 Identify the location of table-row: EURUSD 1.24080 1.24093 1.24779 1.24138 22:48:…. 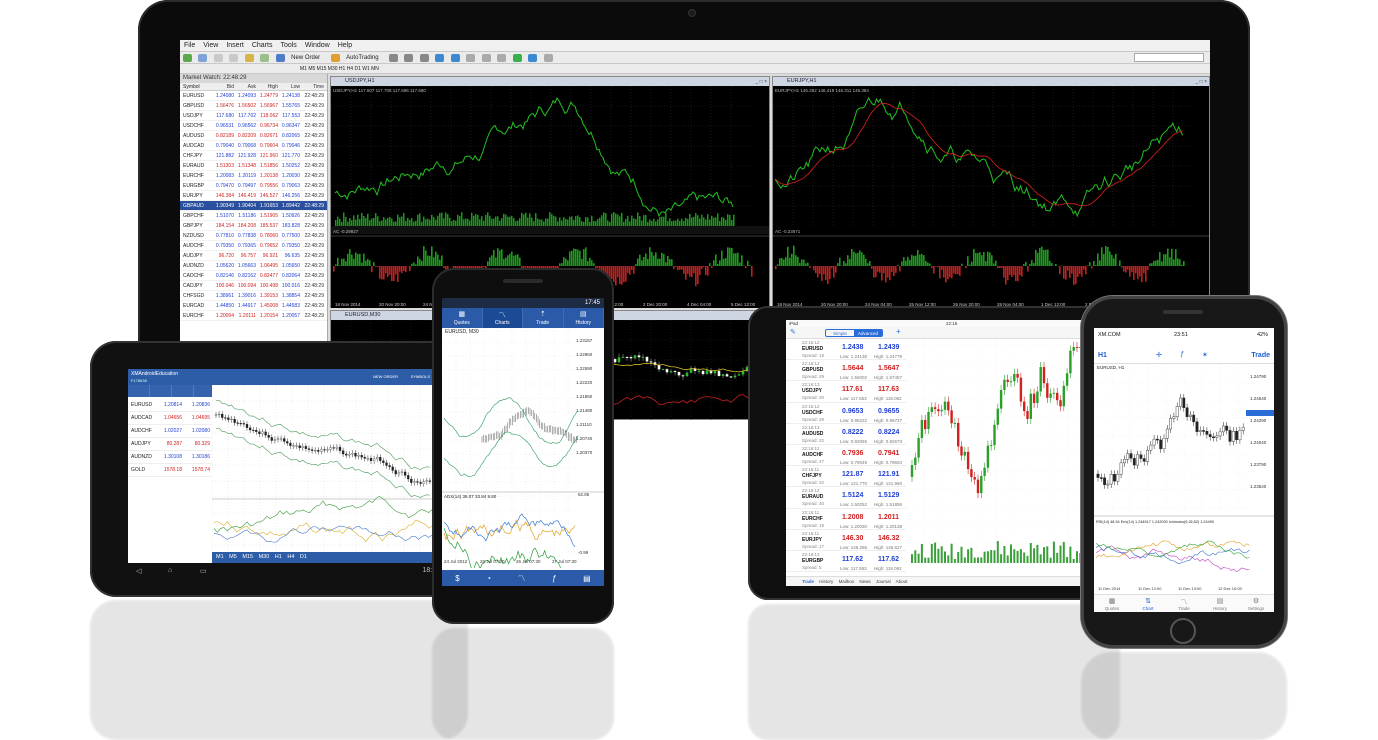
(253, 96).